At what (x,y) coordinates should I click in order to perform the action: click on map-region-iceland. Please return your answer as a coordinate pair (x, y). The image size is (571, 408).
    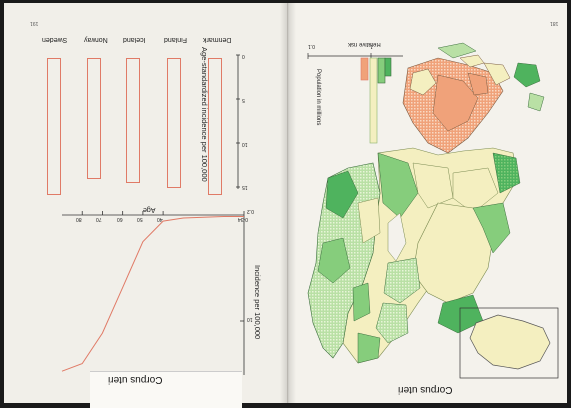
    Looking at the image, I should click on (510, 342).